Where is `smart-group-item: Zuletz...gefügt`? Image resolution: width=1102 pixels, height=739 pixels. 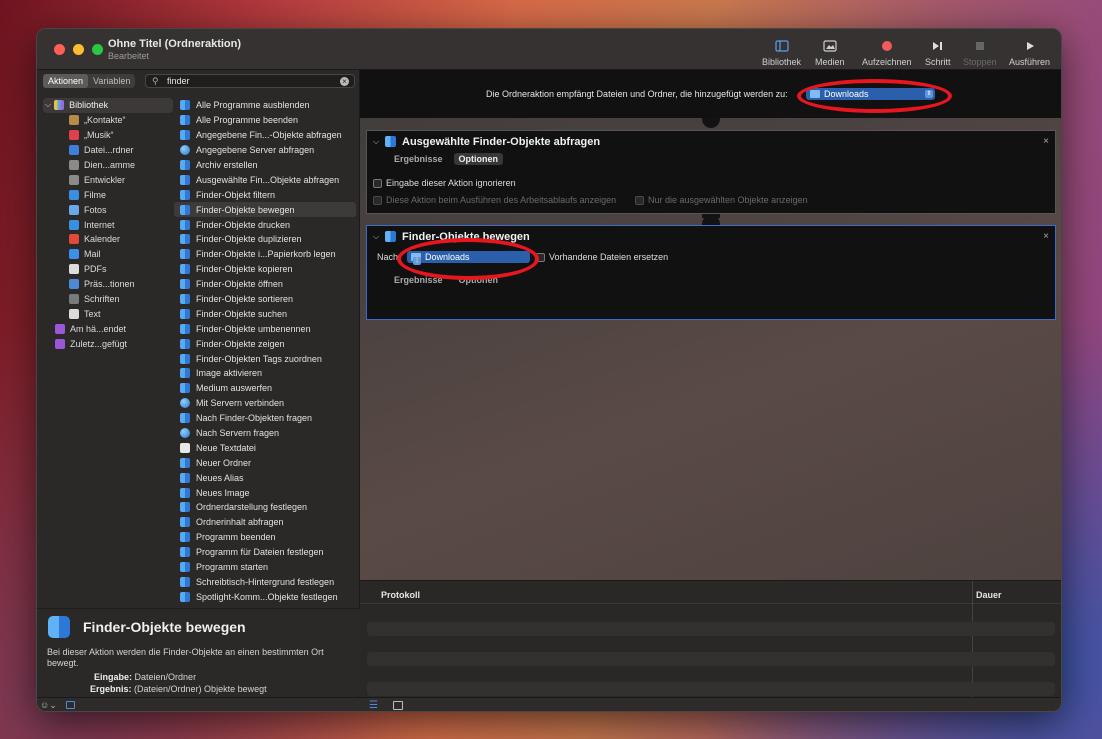 smart-group-item: Zuletz...gefügt is located at coordinates (108, 343).